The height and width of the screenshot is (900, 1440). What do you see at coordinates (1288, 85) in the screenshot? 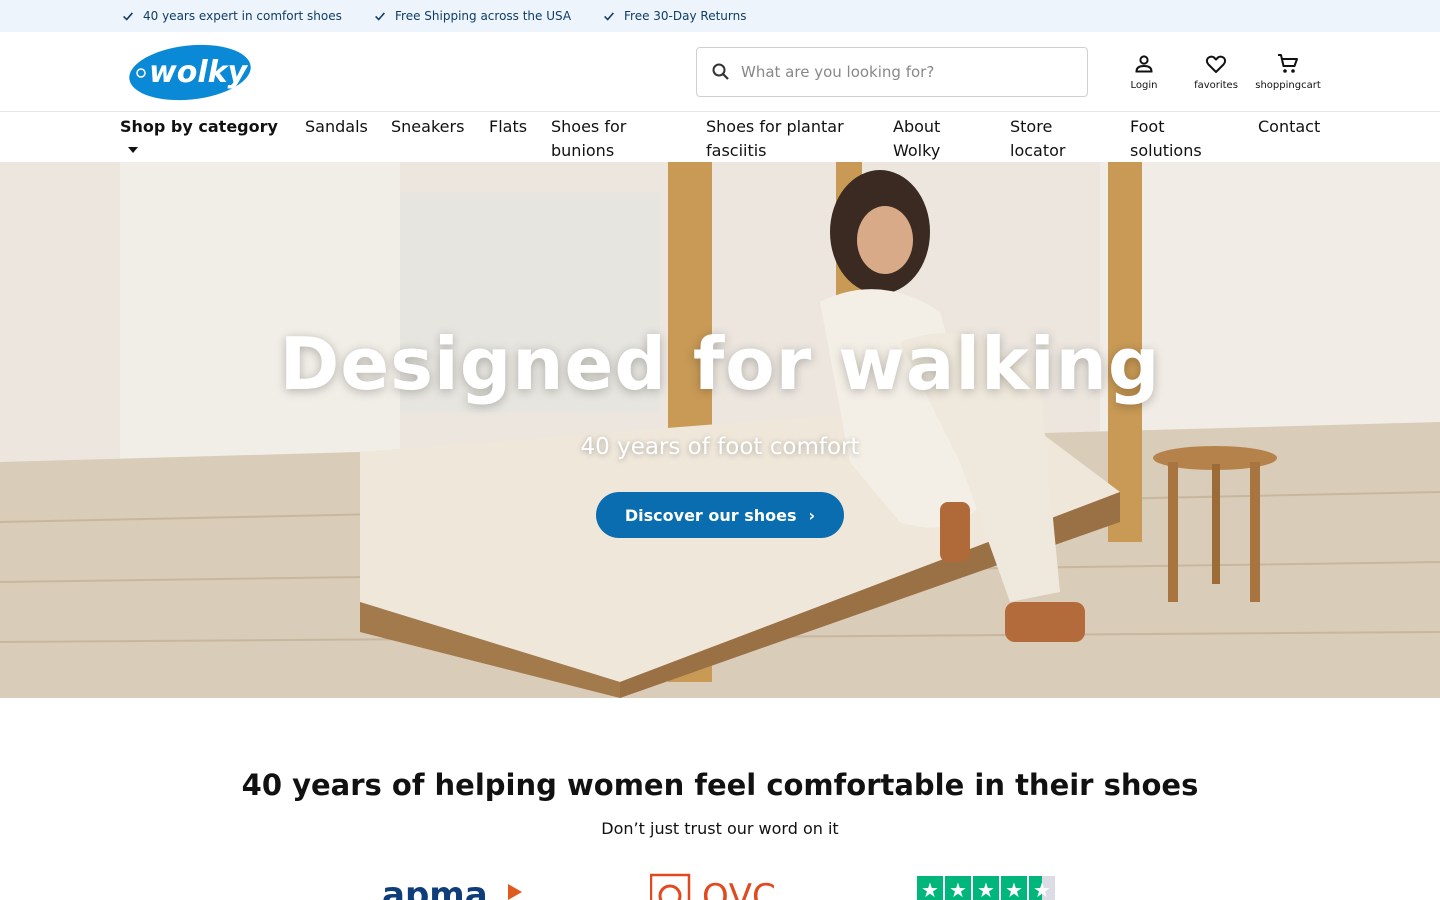
I see `cart-label: shoppingcart` at bounding box center [1288, 85].